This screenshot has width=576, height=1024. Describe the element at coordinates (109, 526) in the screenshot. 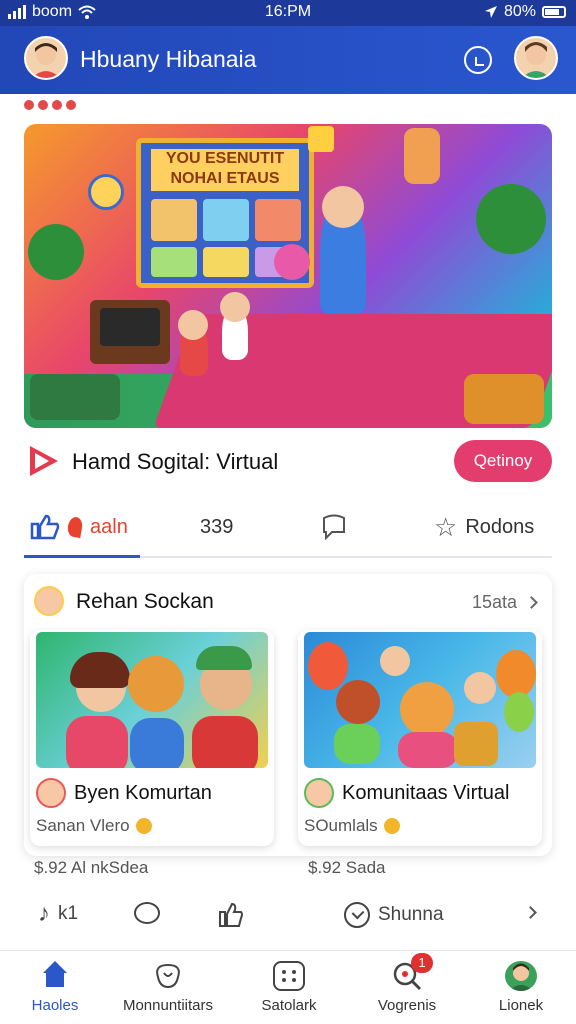

I see `like-label: aaln` at that location.